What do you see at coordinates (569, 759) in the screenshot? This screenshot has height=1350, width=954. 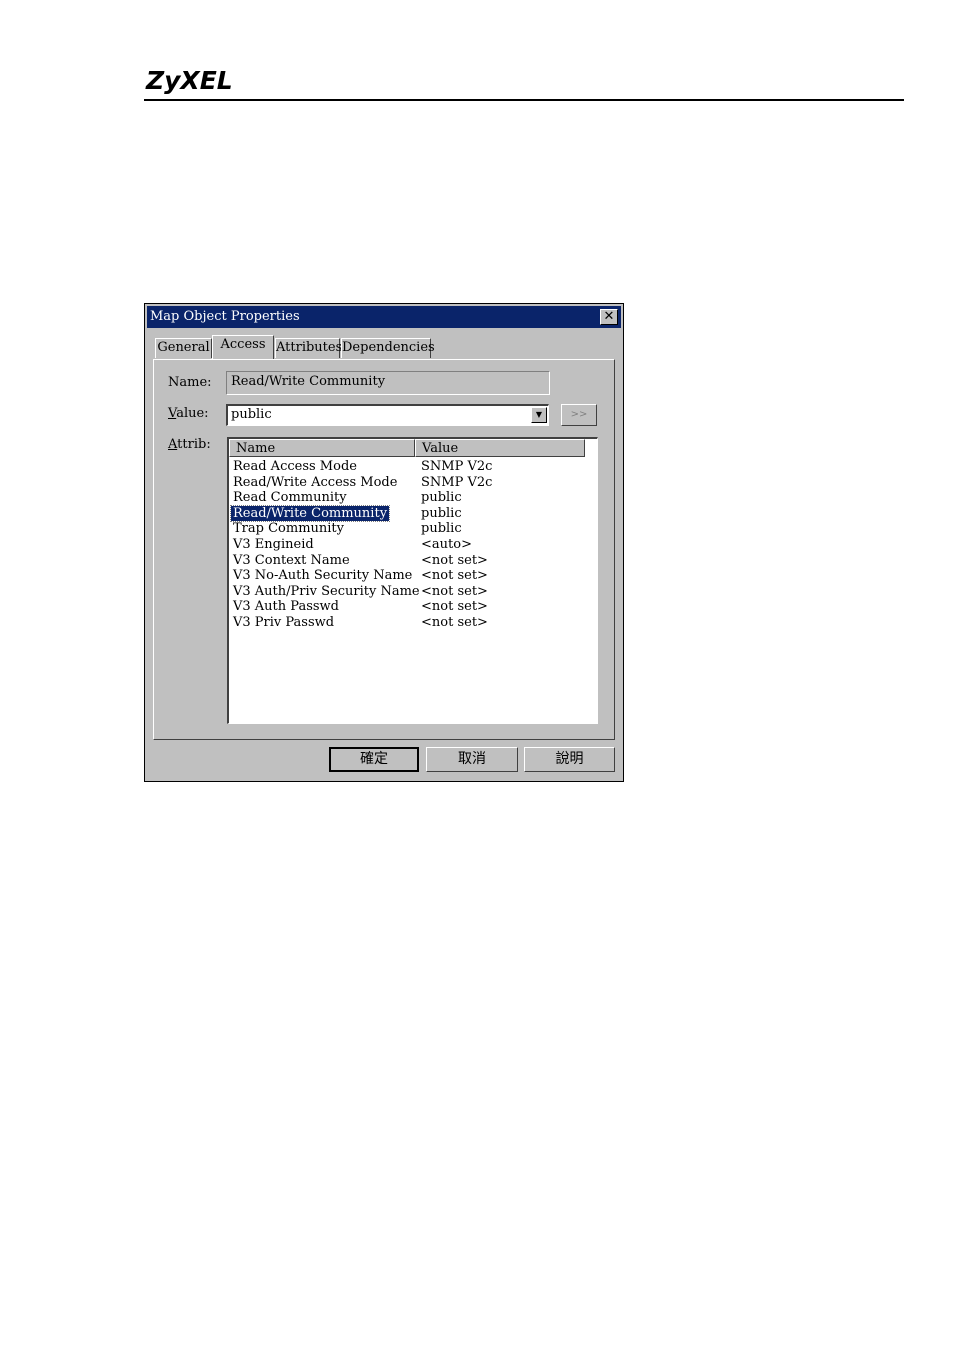 I see `help-button: 說明` at bounding box center [569, 759].